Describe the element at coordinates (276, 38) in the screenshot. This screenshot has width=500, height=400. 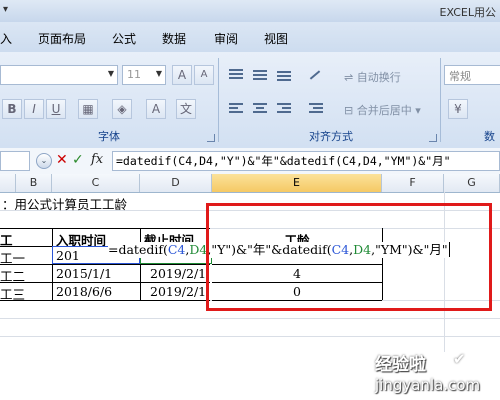
I see `tab-view: 视图` at that location.